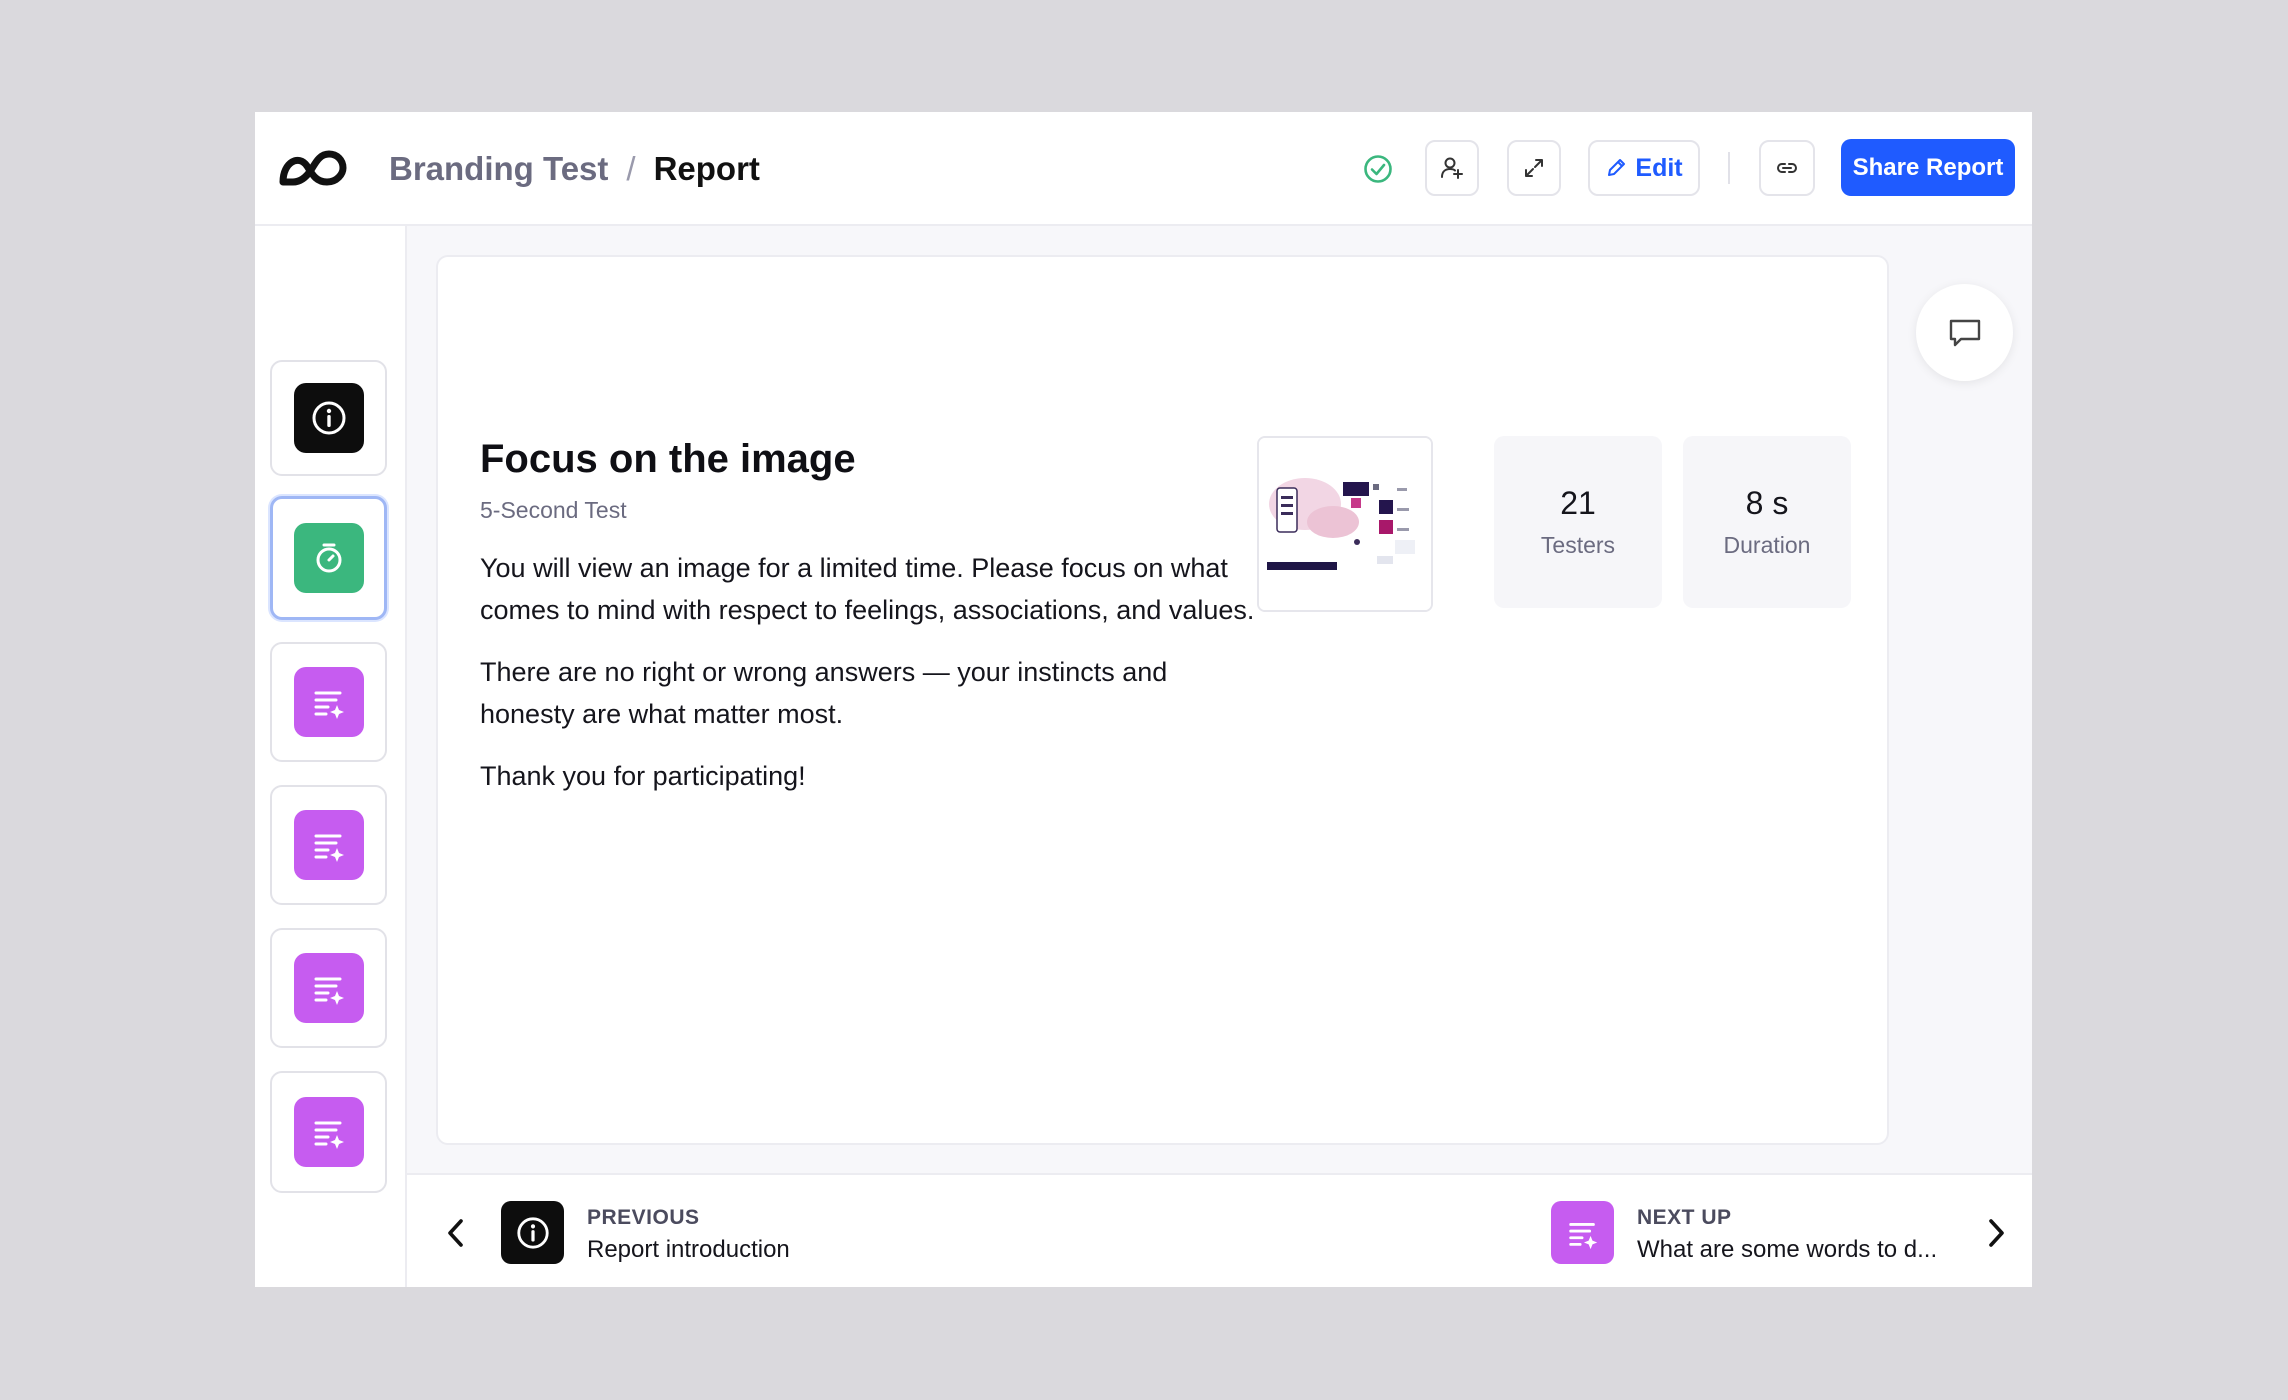 The width and height of the screenshot is (2288, 1400). I want to click on block-title: Focus on the image, so click(668, 459).